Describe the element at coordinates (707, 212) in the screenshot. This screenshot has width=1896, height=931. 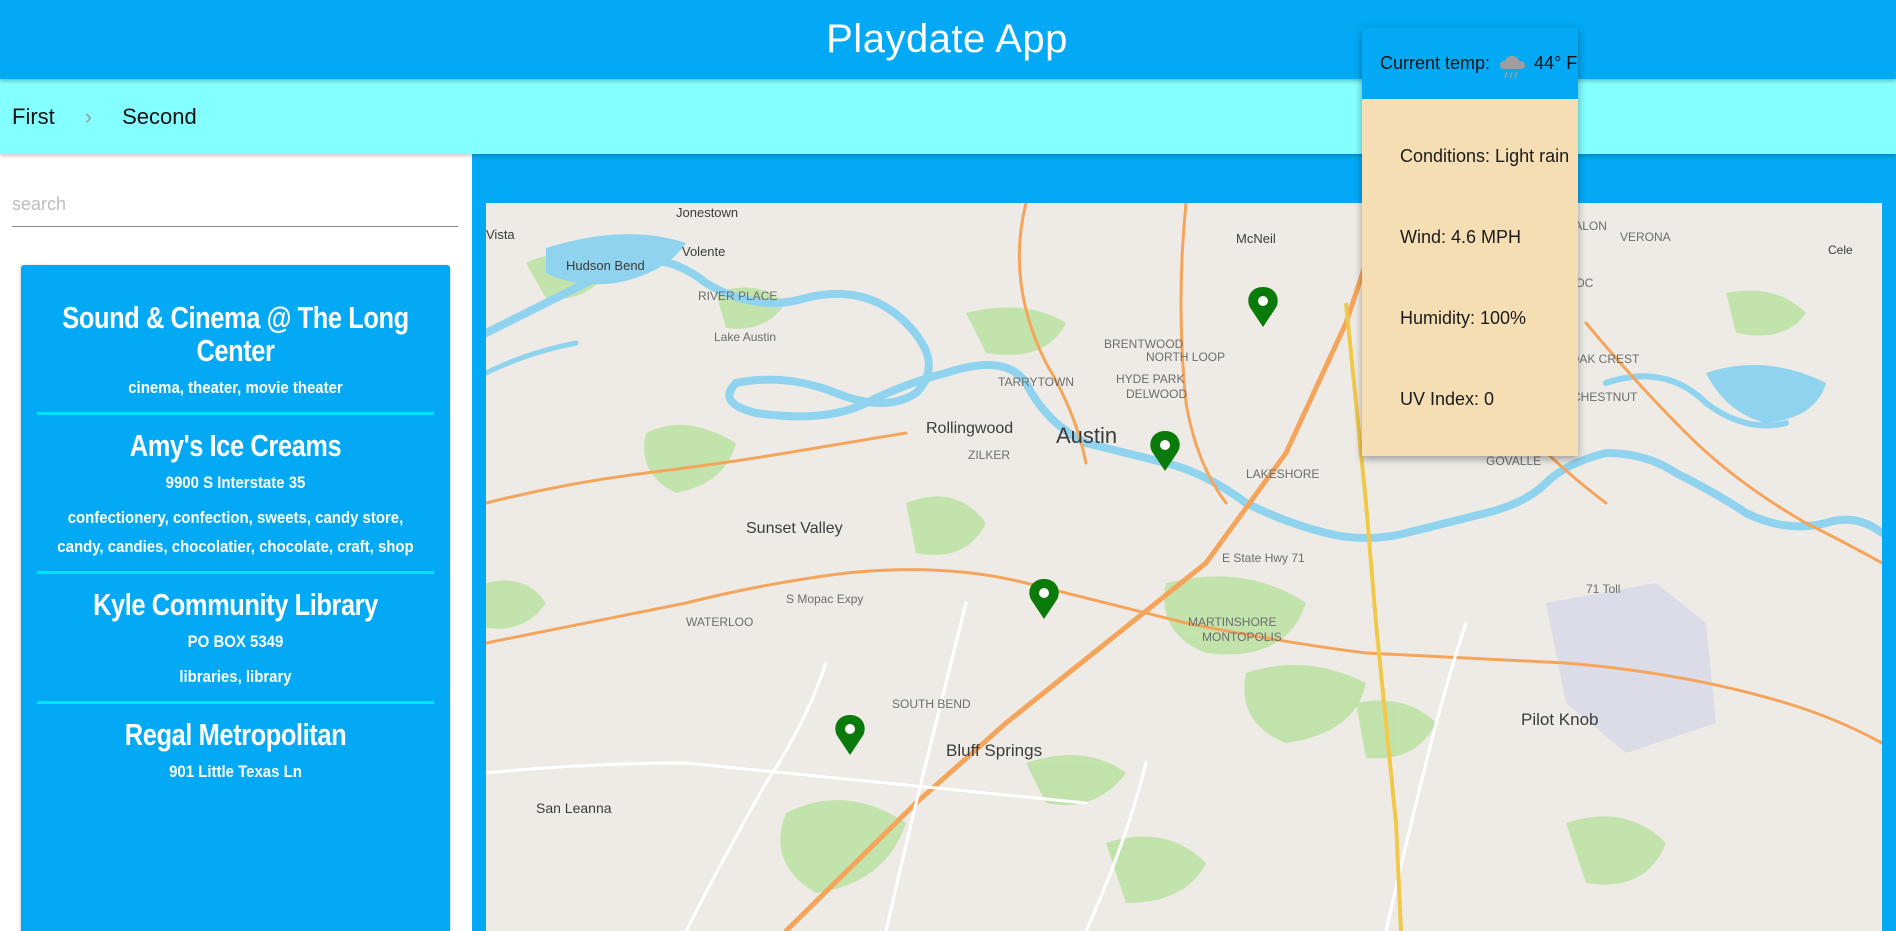
I see `map-label: Jonestown` at that location.